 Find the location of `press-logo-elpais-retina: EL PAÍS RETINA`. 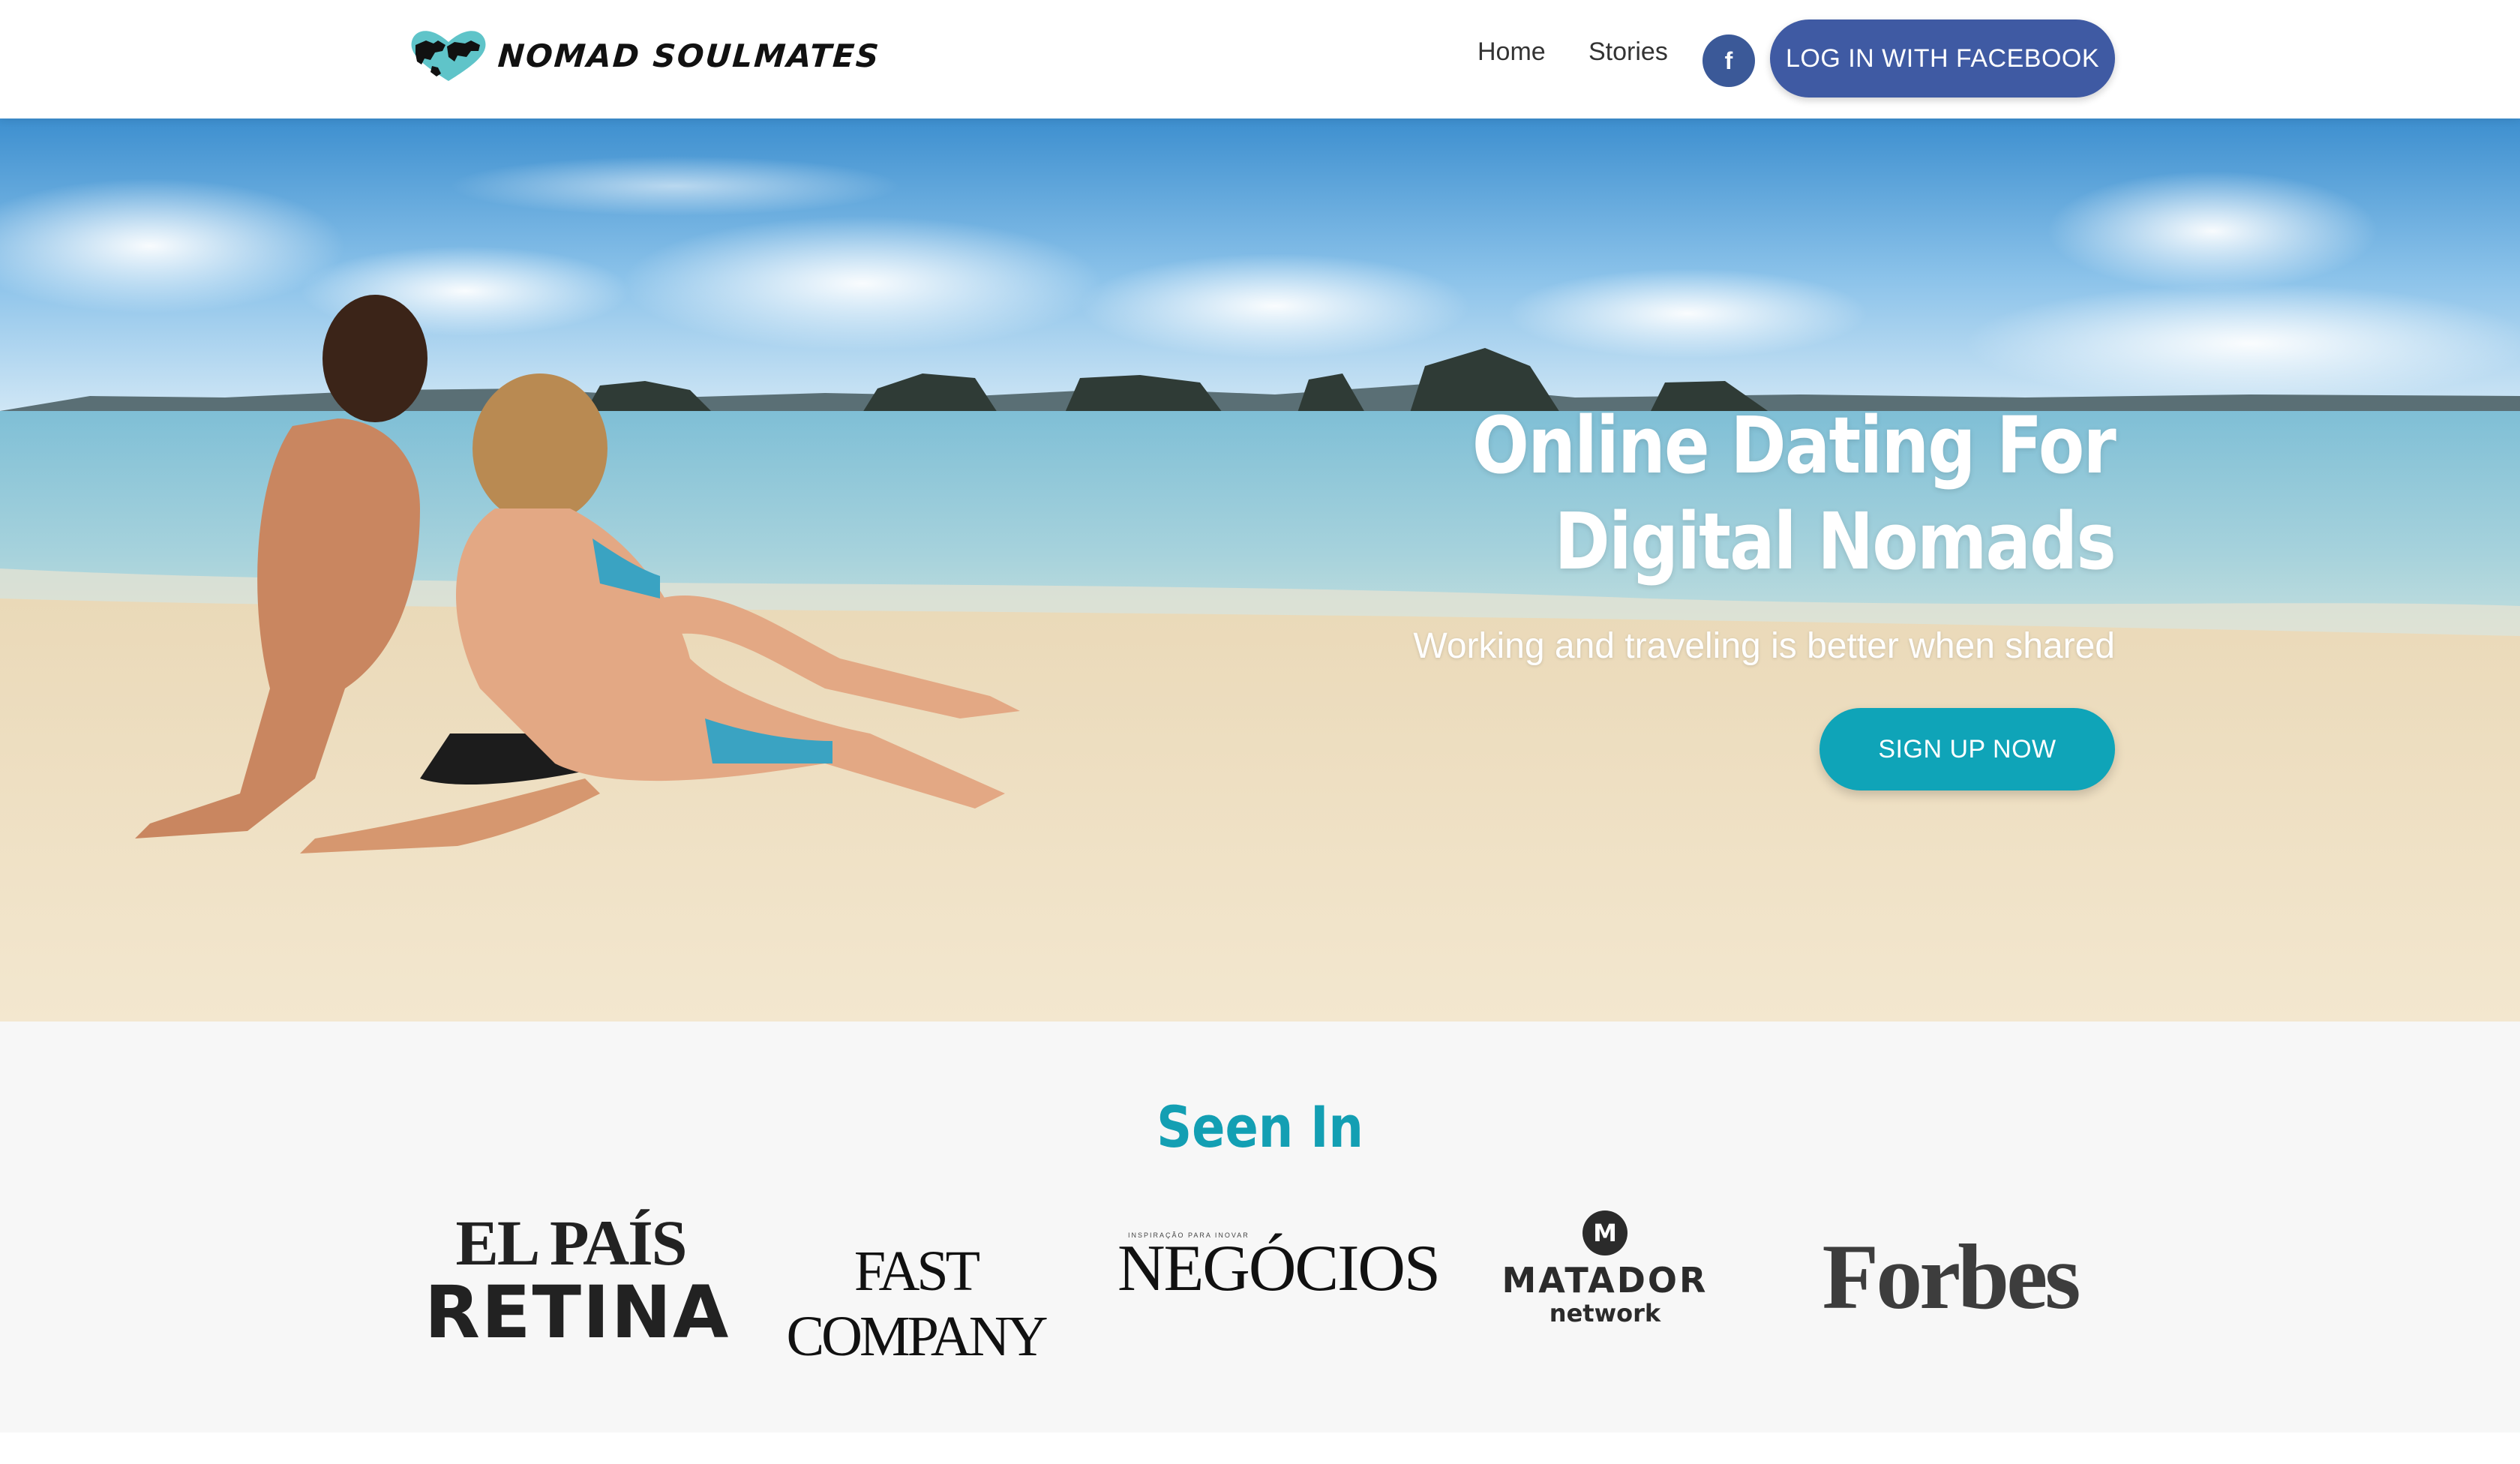

press-logo-elpais-retina: EL PAÍS RETINA is located at coordinates (577, 1280).